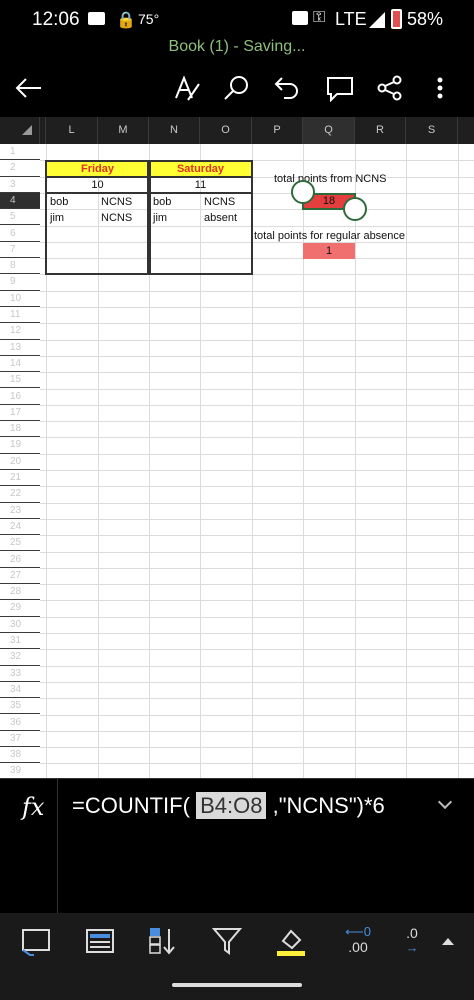 This screenshot has height=1000, width=474. What do you see at coordinates (187, 88) in the screenshot?
I see `draw-pen-icon` at bounding box center [187, 88].